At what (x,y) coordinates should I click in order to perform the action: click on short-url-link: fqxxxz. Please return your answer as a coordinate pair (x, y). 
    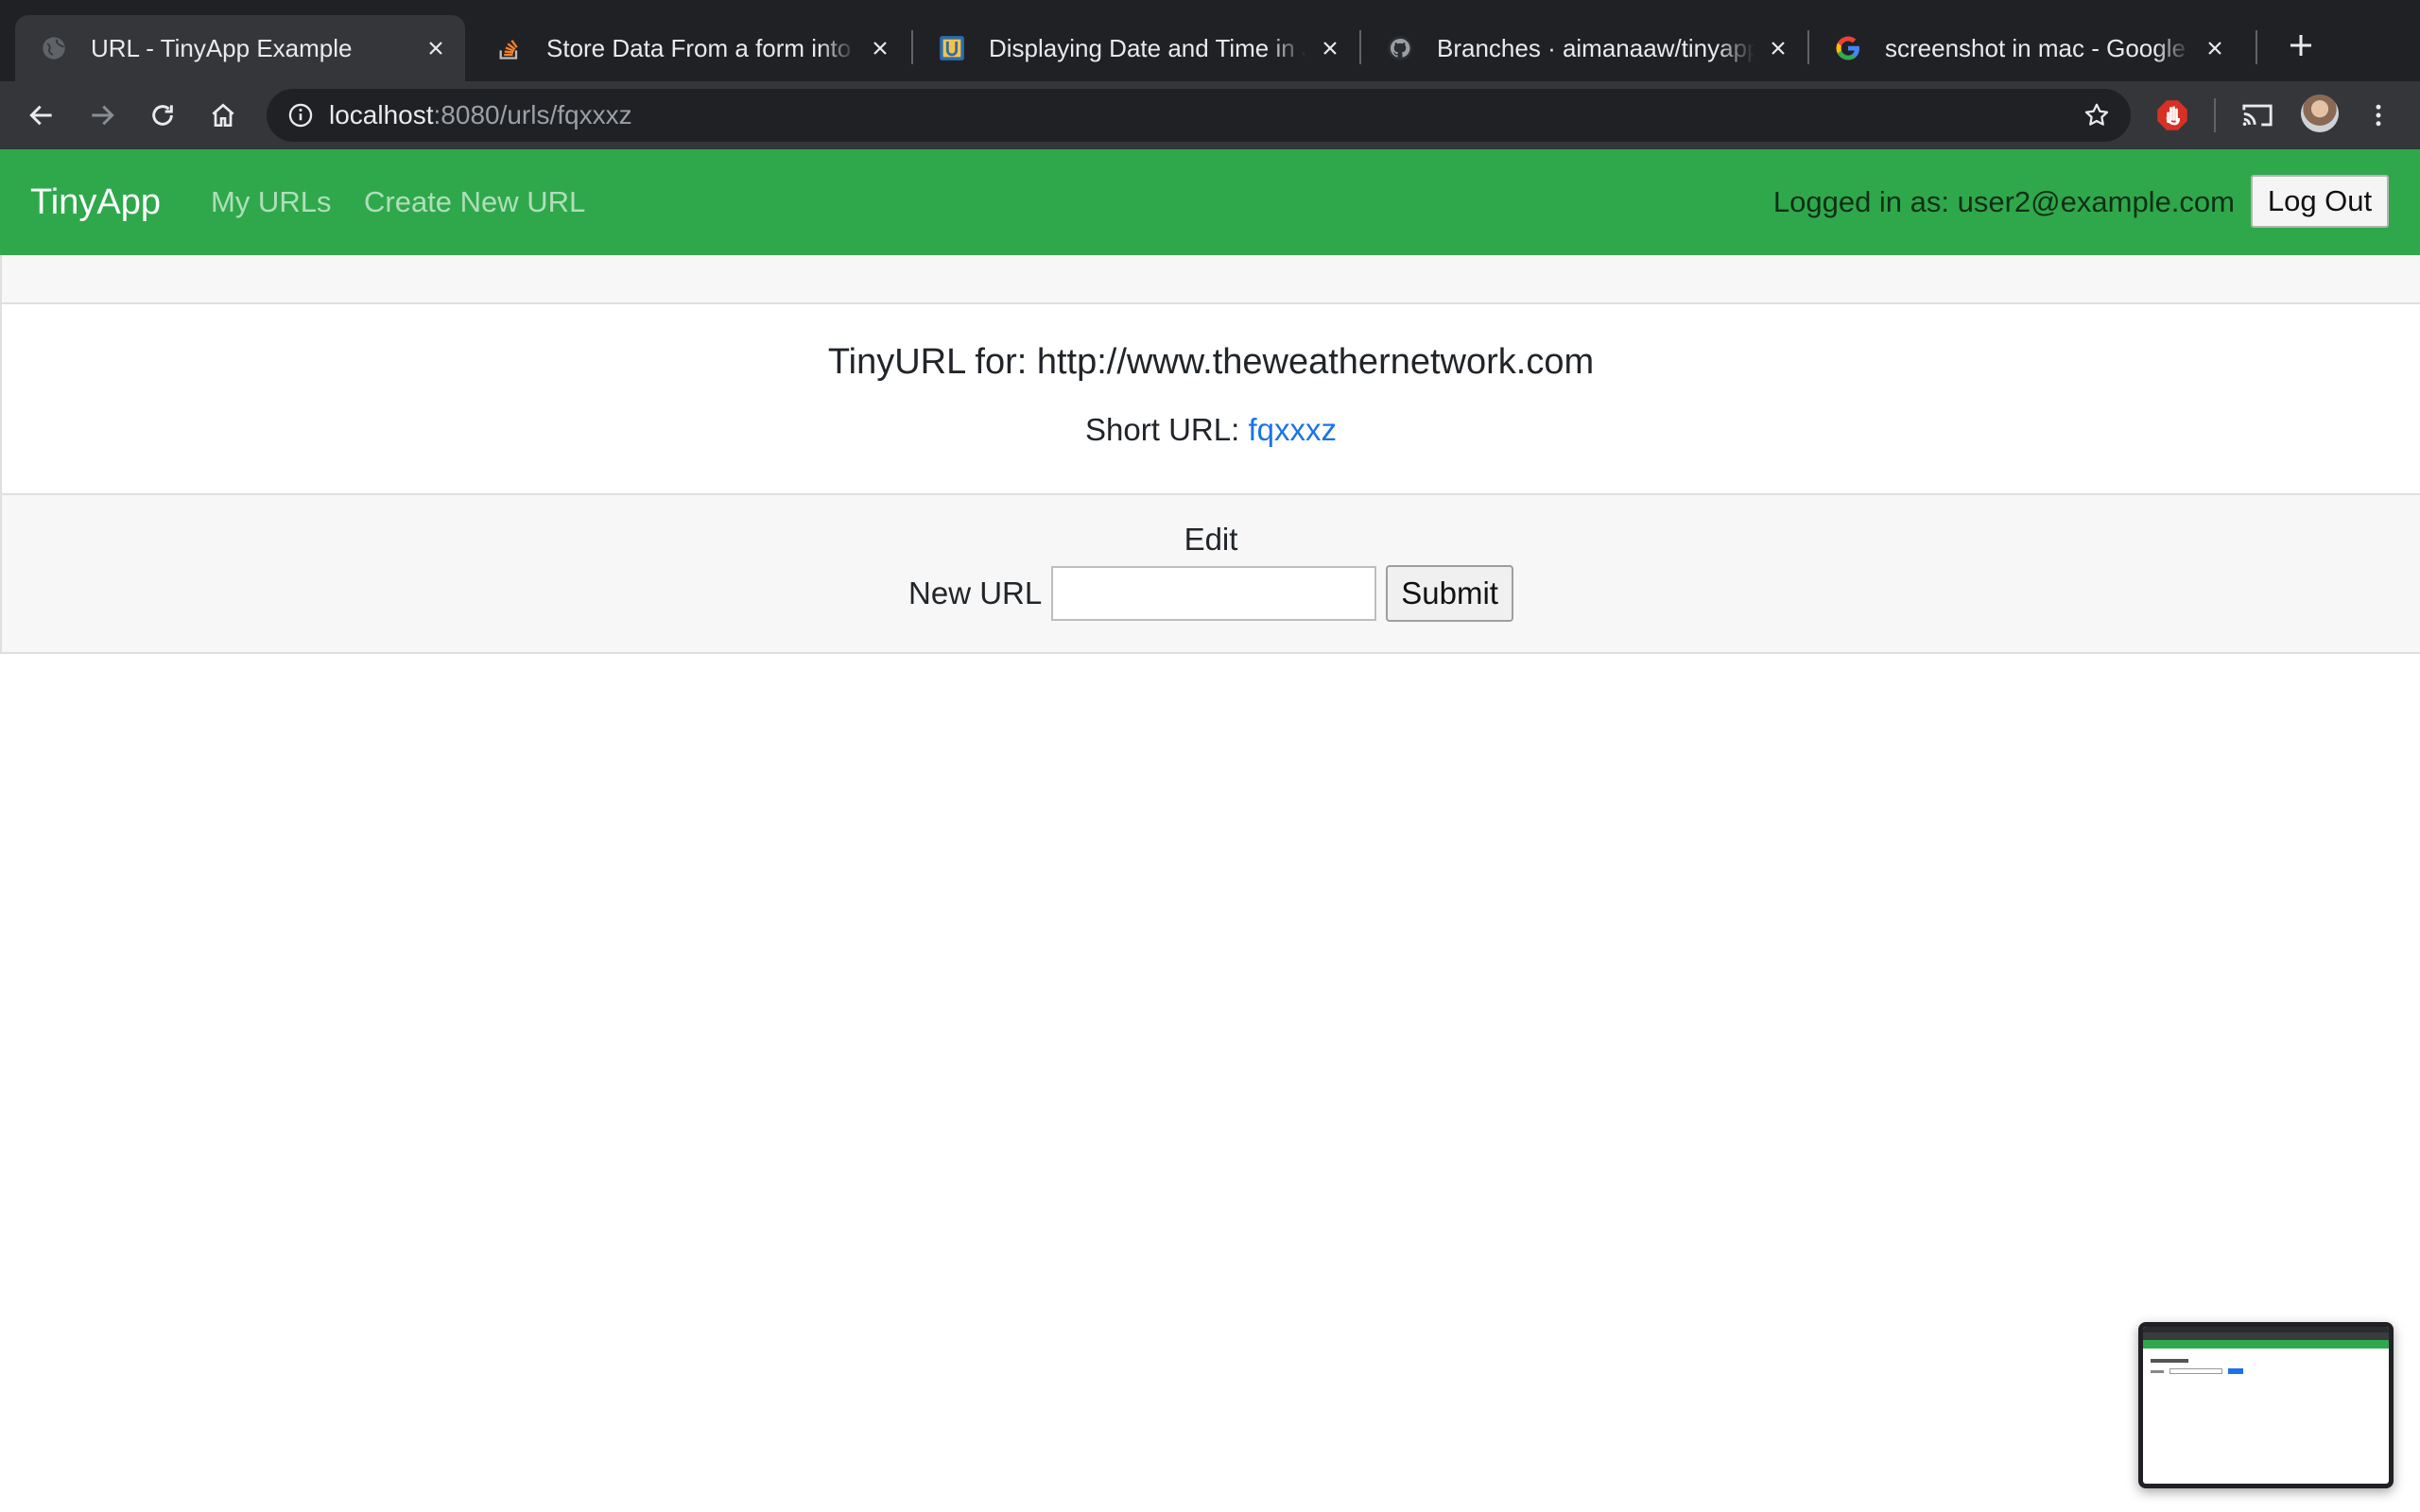
    Looking at the image, I should click on (1292, 429).